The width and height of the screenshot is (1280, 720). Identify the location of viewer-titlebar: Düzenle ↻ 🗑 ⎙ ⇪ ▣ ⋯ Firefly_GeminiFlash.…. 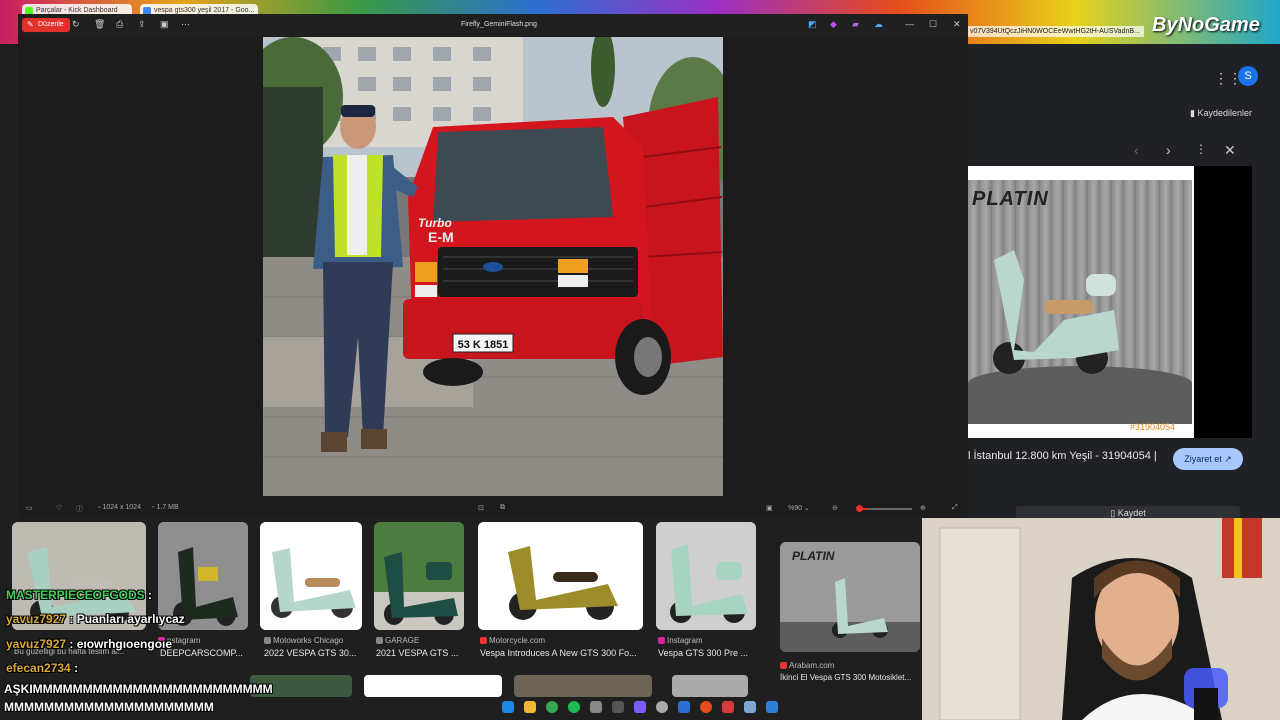
(493, 25).